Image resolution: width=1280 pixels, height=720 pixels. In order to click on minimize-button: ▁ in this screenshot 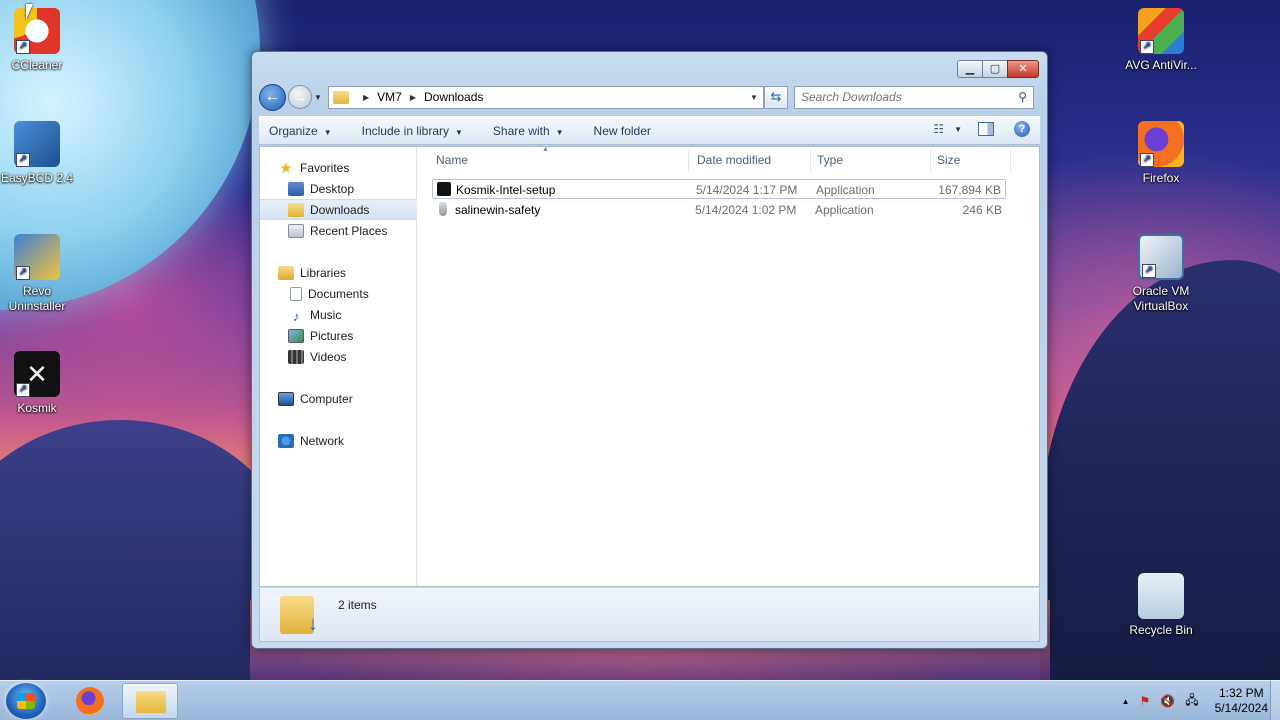, I will do `click(970, 69)`.